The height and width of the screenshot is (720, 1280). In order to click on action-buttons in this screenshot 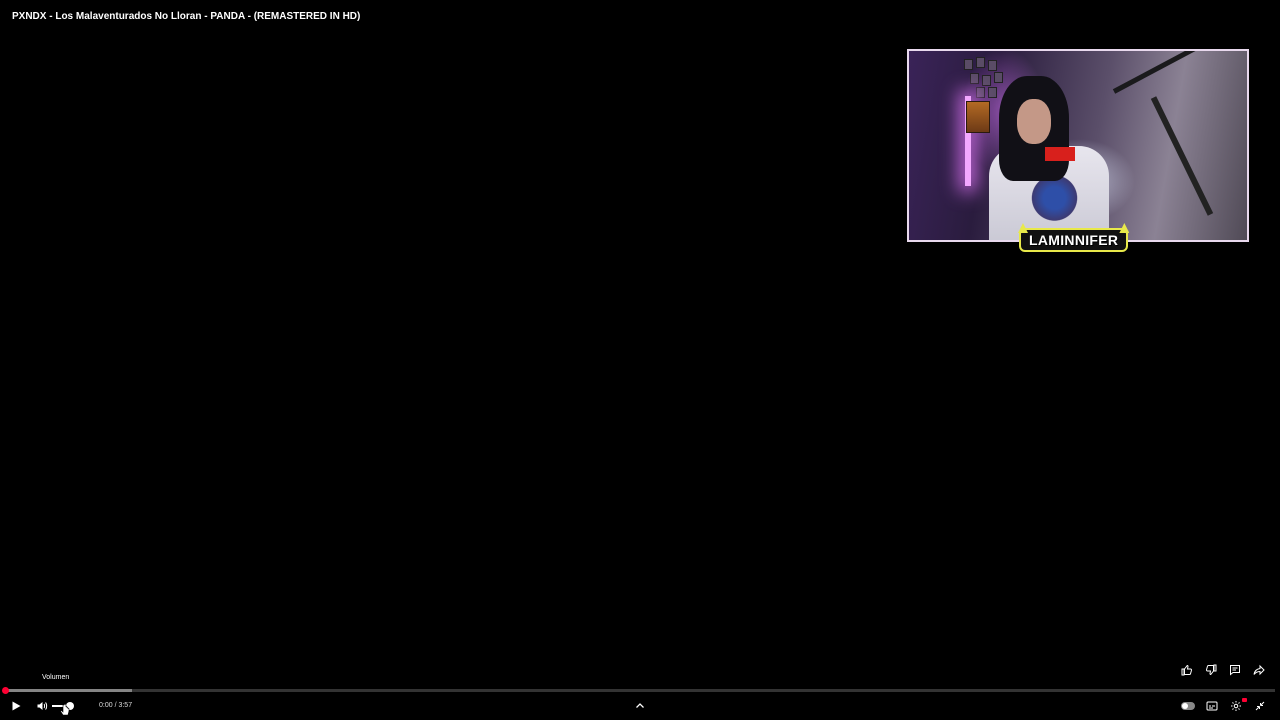, I will do `click(1223, 670)`.